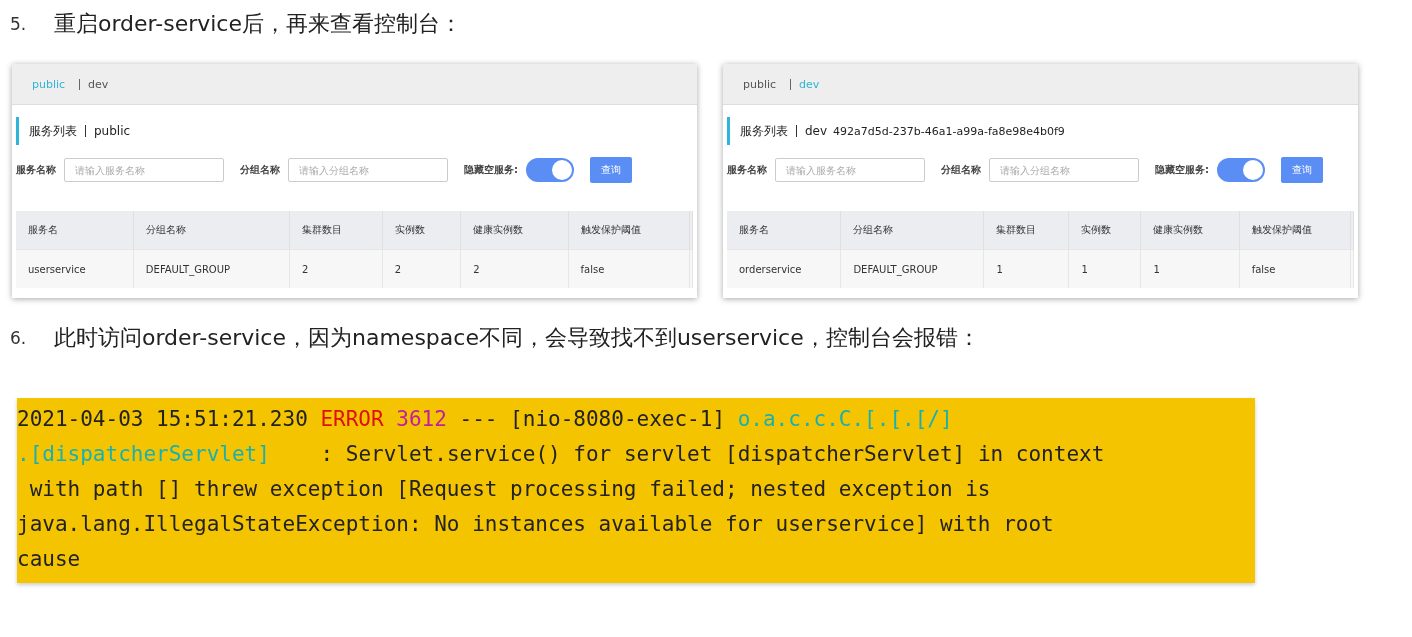 Image resolution: width=1412 pixels, height=637 pixels. Describe the element at coordinates (592, 419) in the screenshot. I see `log-text: --- [nio-8080-exec-1]` at that location.